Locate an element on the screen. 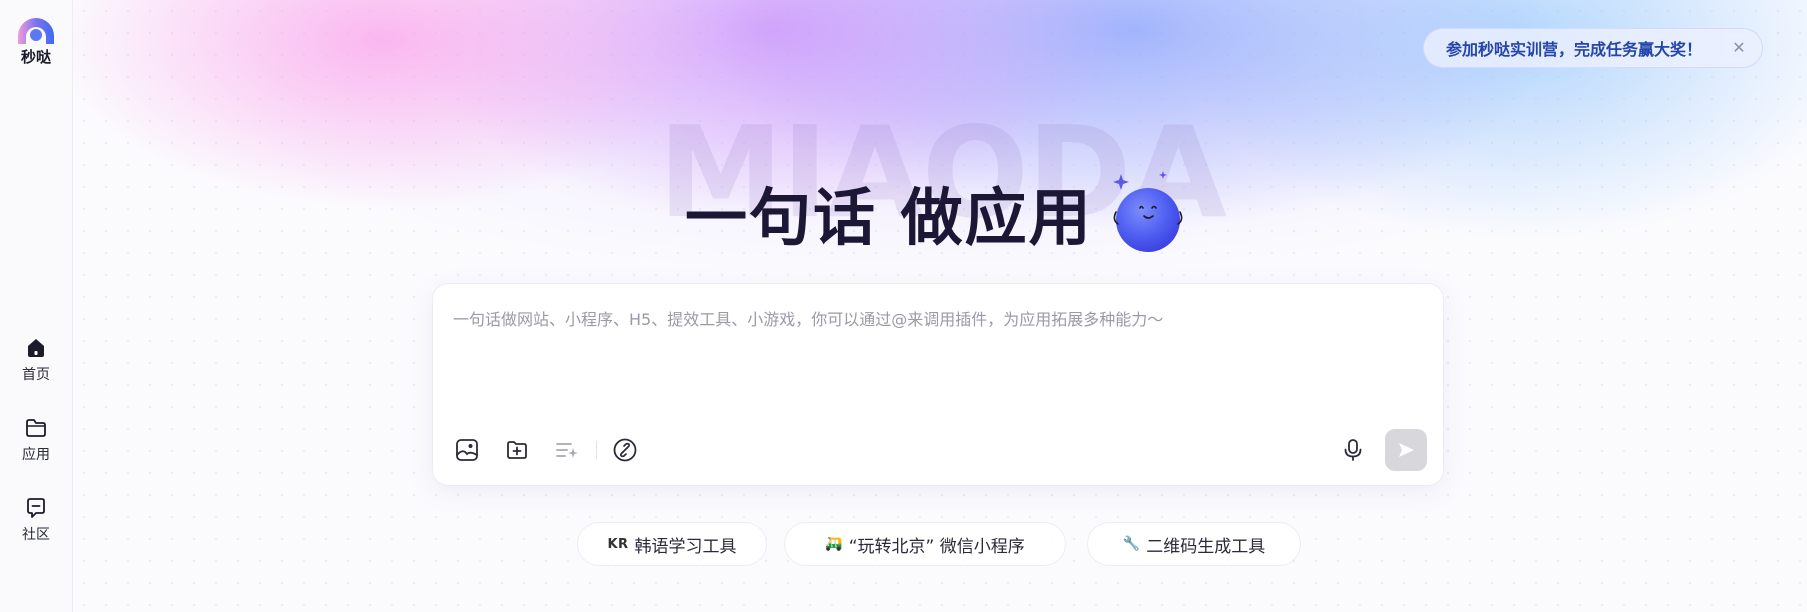  close-icon: ✕ is located at coordinates (1739, 48).